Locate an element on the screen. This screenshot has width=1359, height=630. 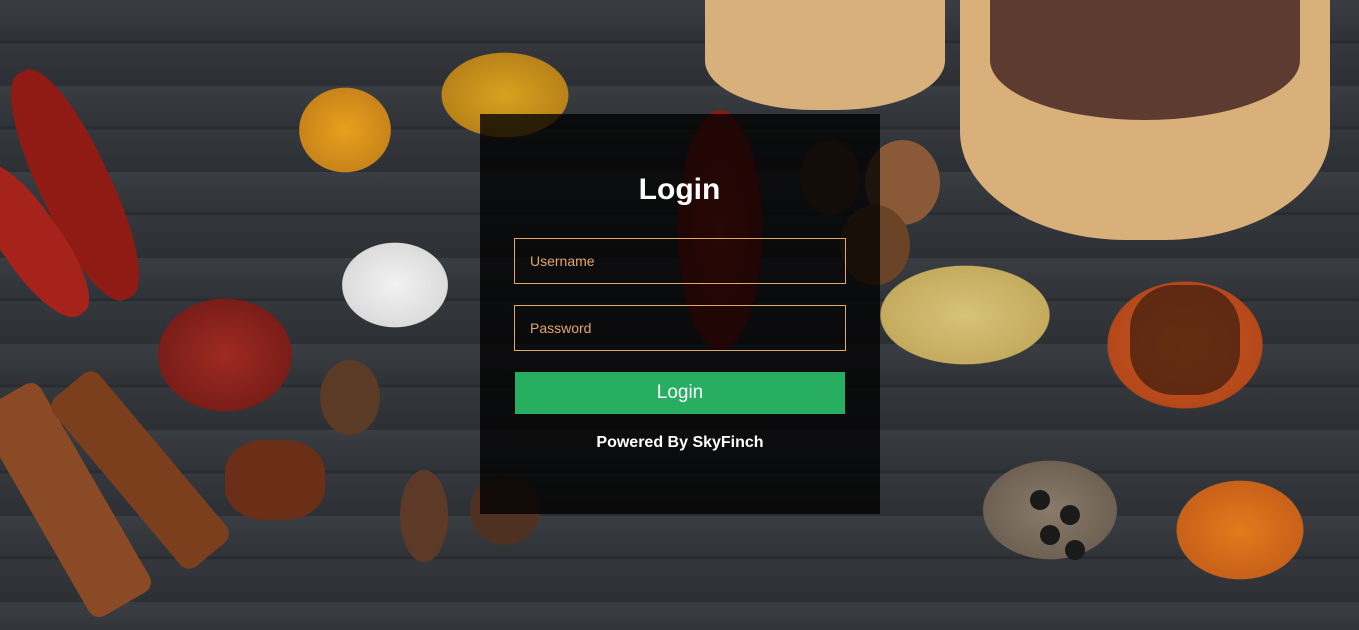
login-title: Login is located at coordinates (679, 189).